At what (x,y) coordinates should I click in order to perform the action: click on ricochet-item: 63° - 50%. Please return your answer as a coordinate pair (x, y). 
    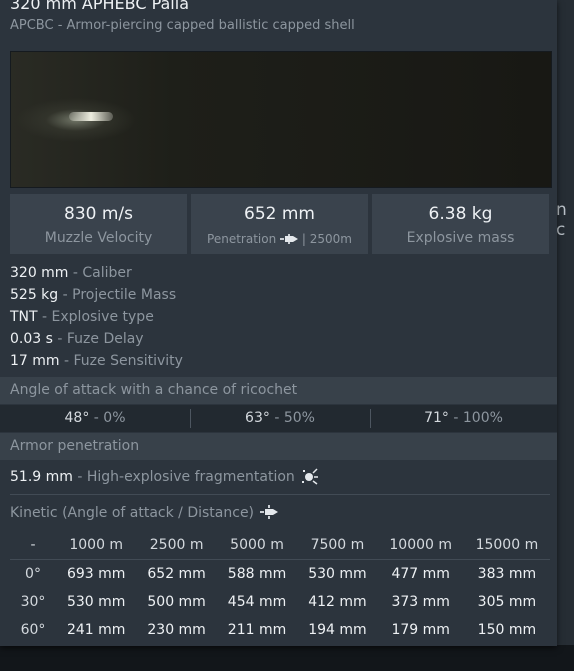
    Looking at the image, I should click on (280, 418).